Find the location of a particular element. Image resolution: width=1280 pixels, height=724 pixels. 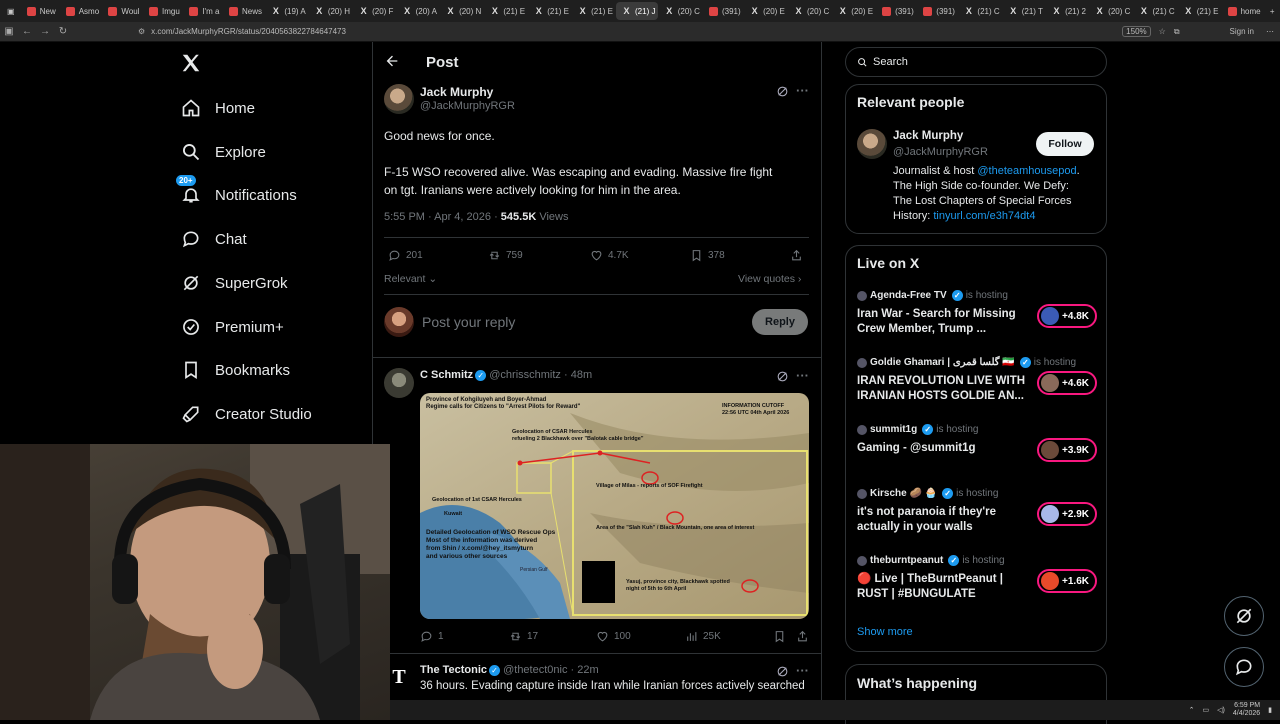

clock: 6:59 PM 4/4/2026 is located at coordinates (1246, 710).